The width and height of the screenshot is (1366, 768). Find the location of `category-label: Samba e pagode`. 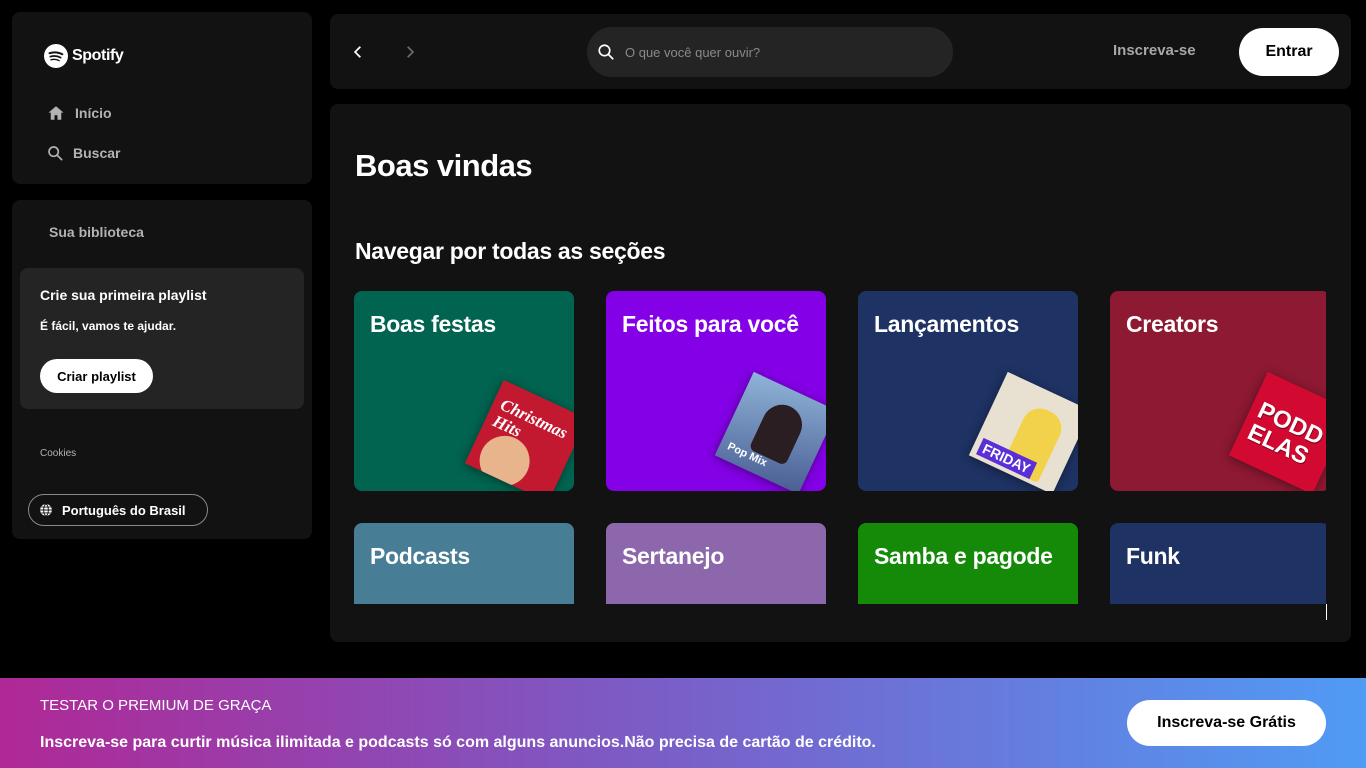

category-label: Samba e pagode is located at coordinates (963, 556).